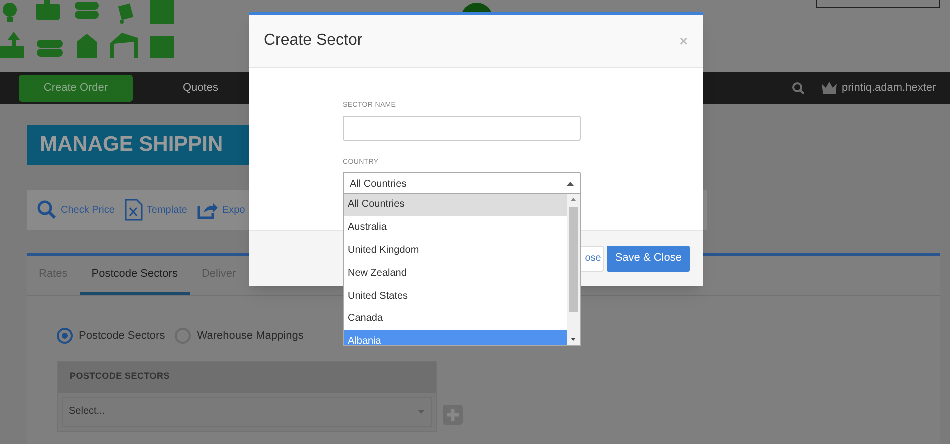 The height and width of the screenshot is (444, 950). I want to click on spreadsheet-file-icon, so click(133, 210).